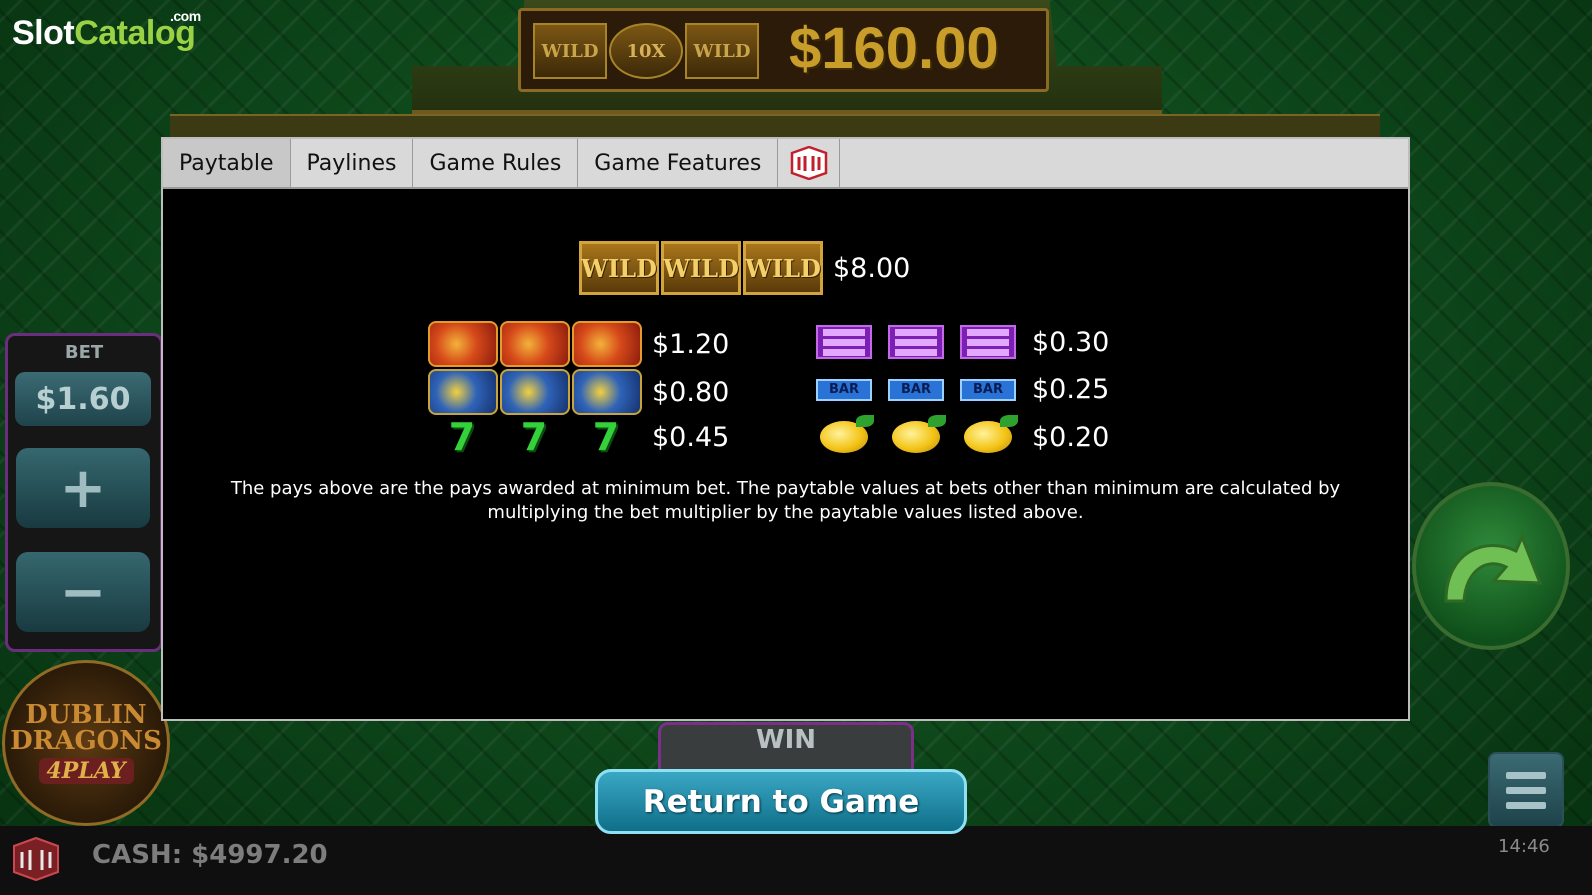  I want to click on paytable-row-blue-dragon: $0.80, so click(578, 392).